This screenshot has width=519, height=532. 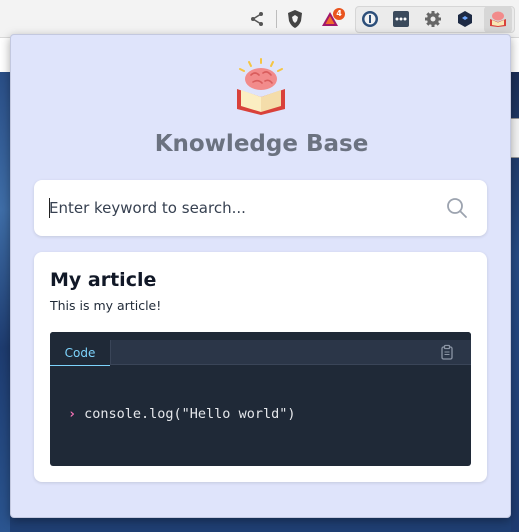 What do you see at coordinates (103, 280) in the screenshot?
I see `article-title: My article` at bounding box center [103, 280].